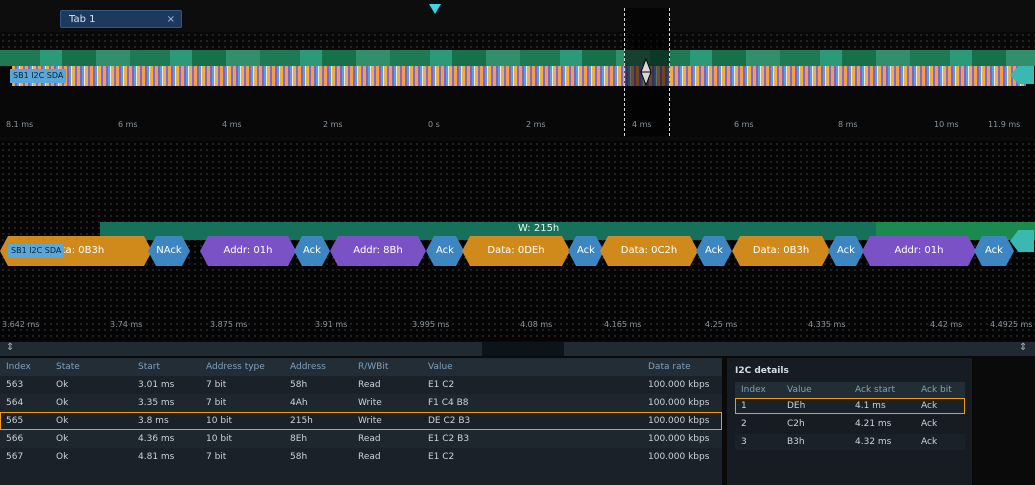 The width and height of the screenshot is (1035, 485). I want to click on overview-tick: 11.9 ms, so click(1004, 124).